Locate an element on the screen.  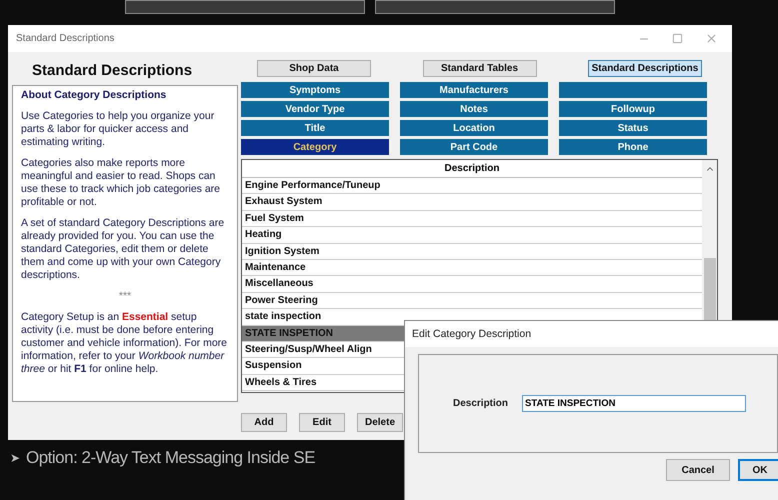
table-button: Location is located at coordinates (474, 128).